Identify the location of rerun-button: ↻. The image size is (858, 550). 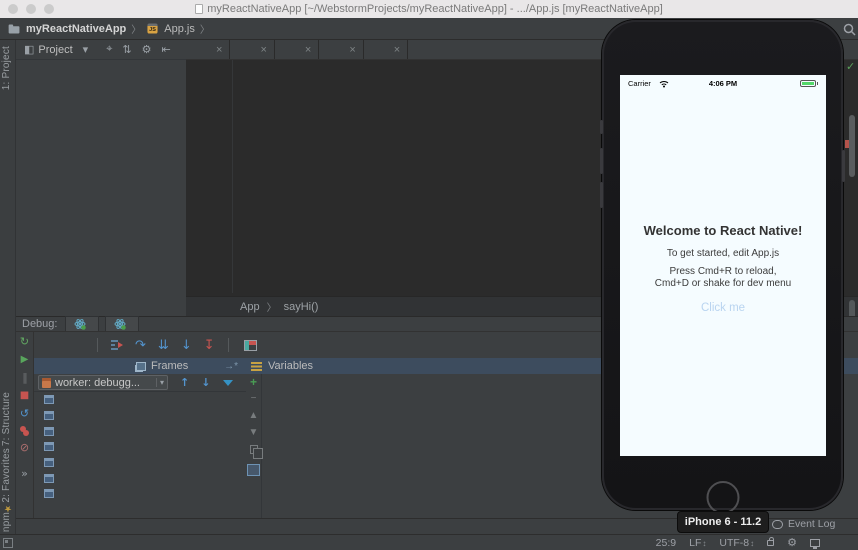
(24, 342).